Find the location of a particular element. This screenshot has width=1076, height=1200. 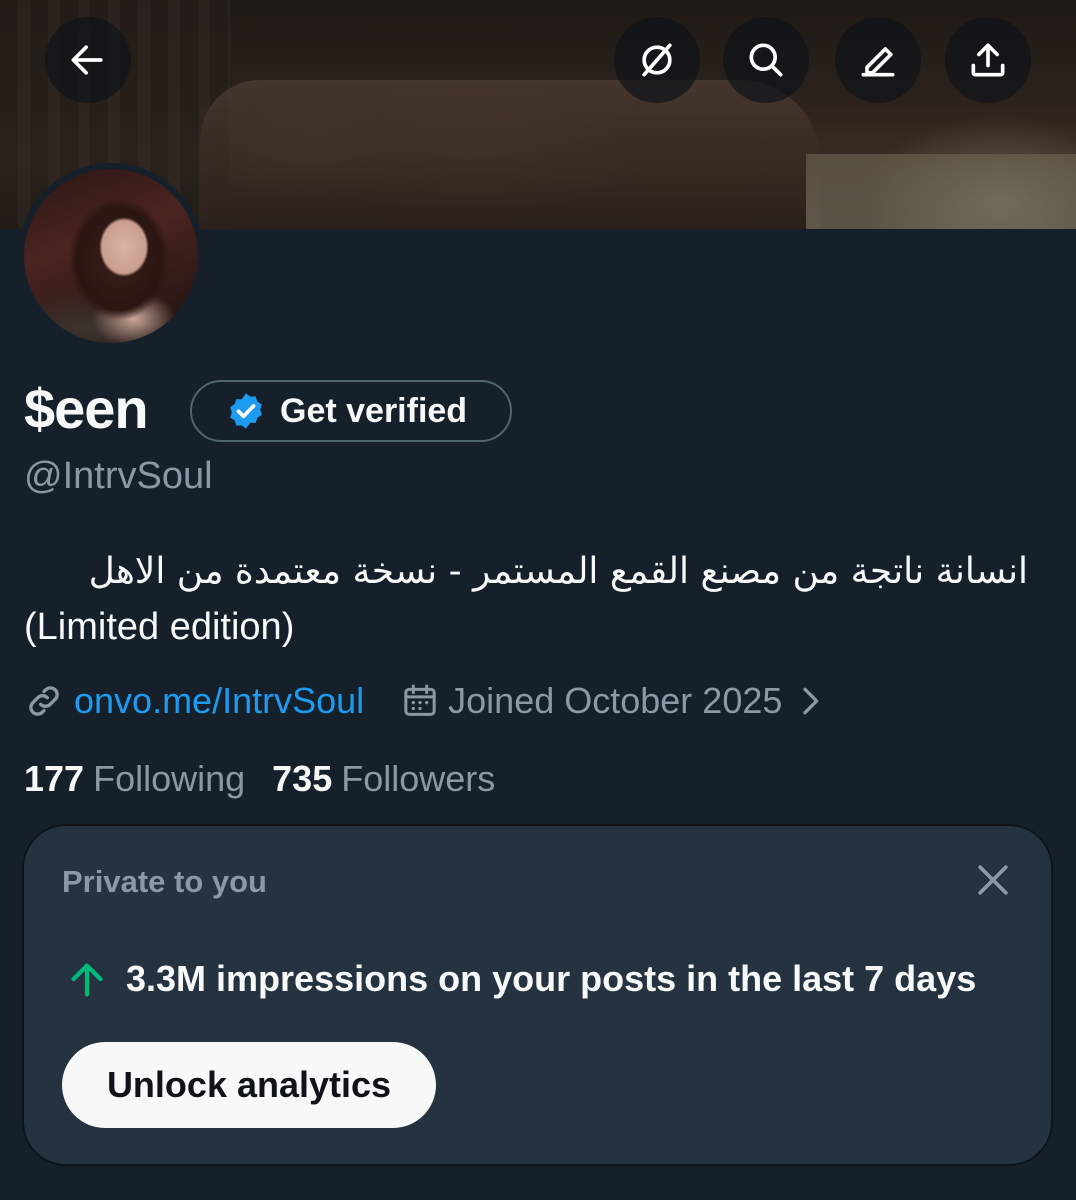

grok-button is located at coordinates (657, 60).